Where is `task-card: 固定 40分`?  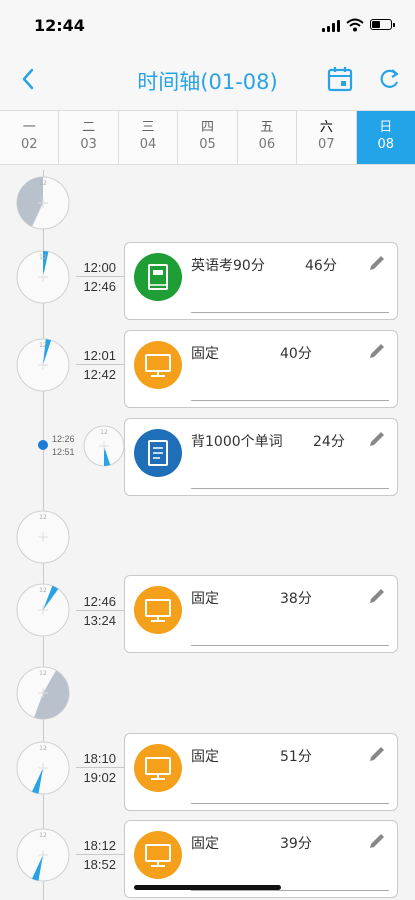
task-card: 固定 40分 is located at coordinates (261, 369).